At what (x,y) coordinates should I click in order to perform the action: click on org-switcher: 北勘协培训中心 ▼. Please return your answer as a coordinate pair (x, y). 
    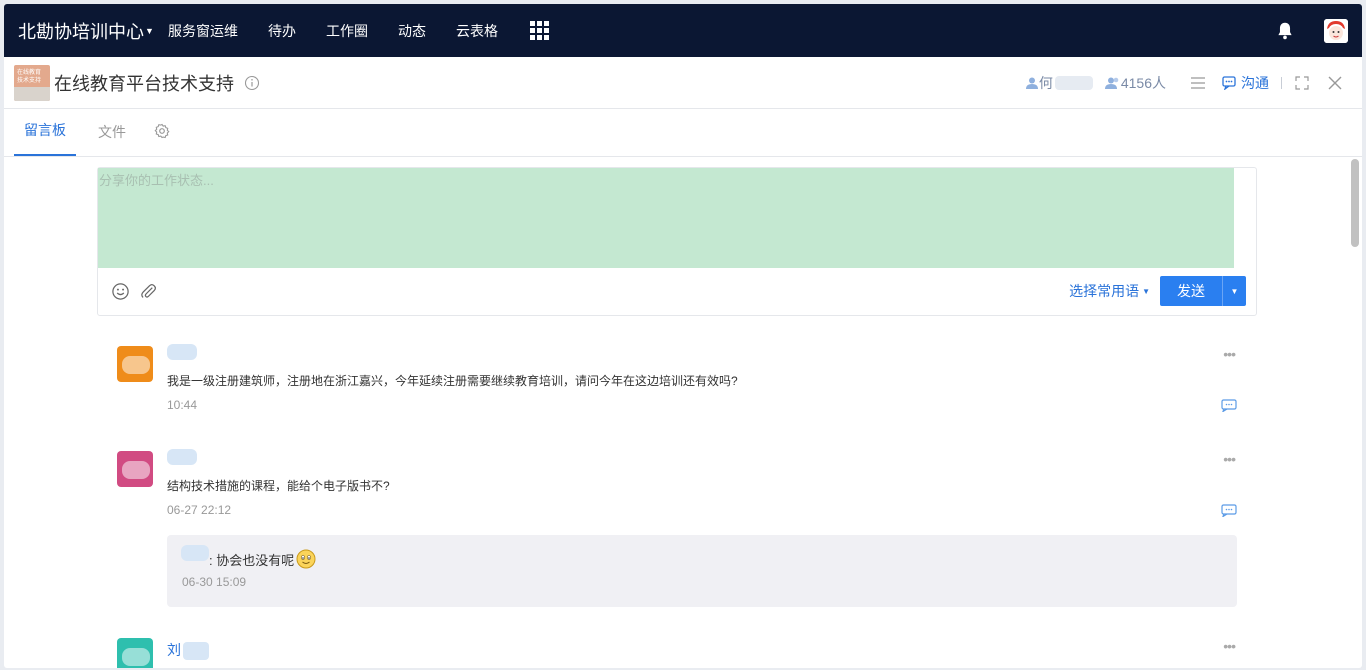
    Looking at the image, I should click on (86, 31).